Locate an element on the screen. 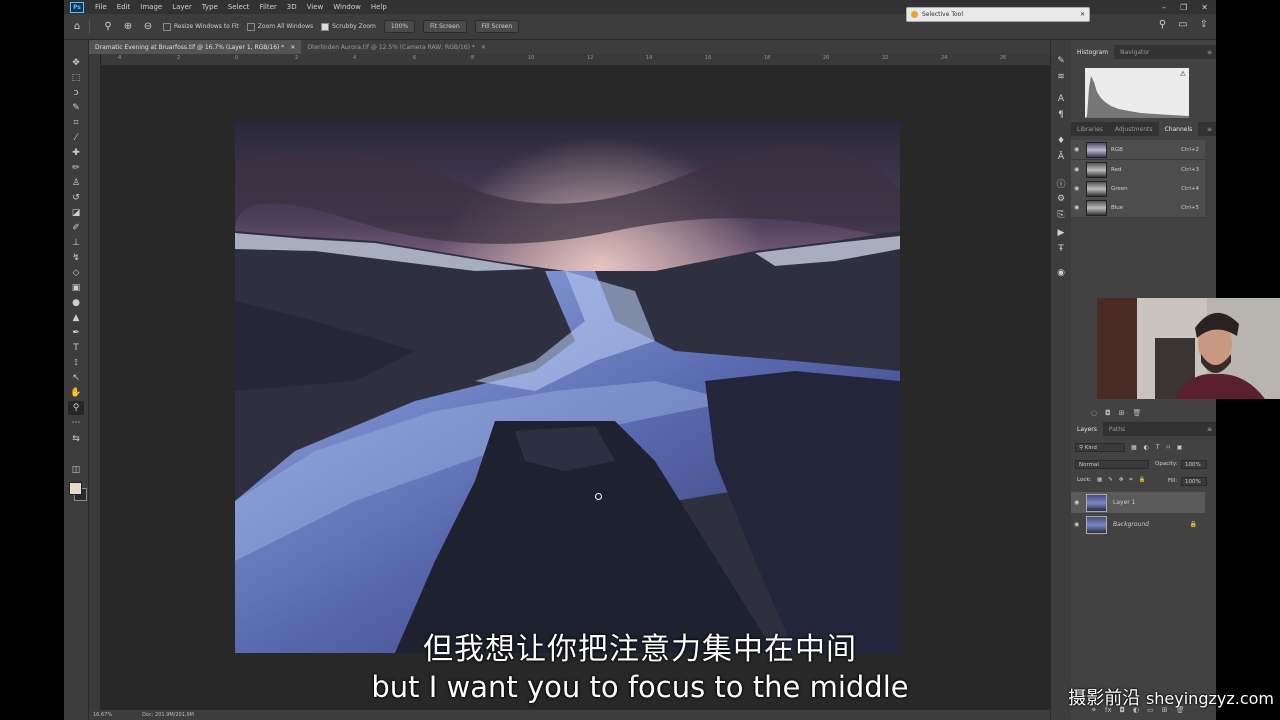 The height and width of the screenshot is (720, 1280). glyphs-icon: ♦ is located at coordinates (1061, 141).